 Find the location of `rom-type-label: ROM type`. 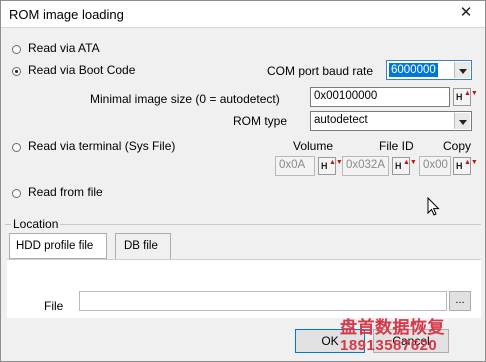

rom-type-label: ROM type is located at coordinates (260, 121).